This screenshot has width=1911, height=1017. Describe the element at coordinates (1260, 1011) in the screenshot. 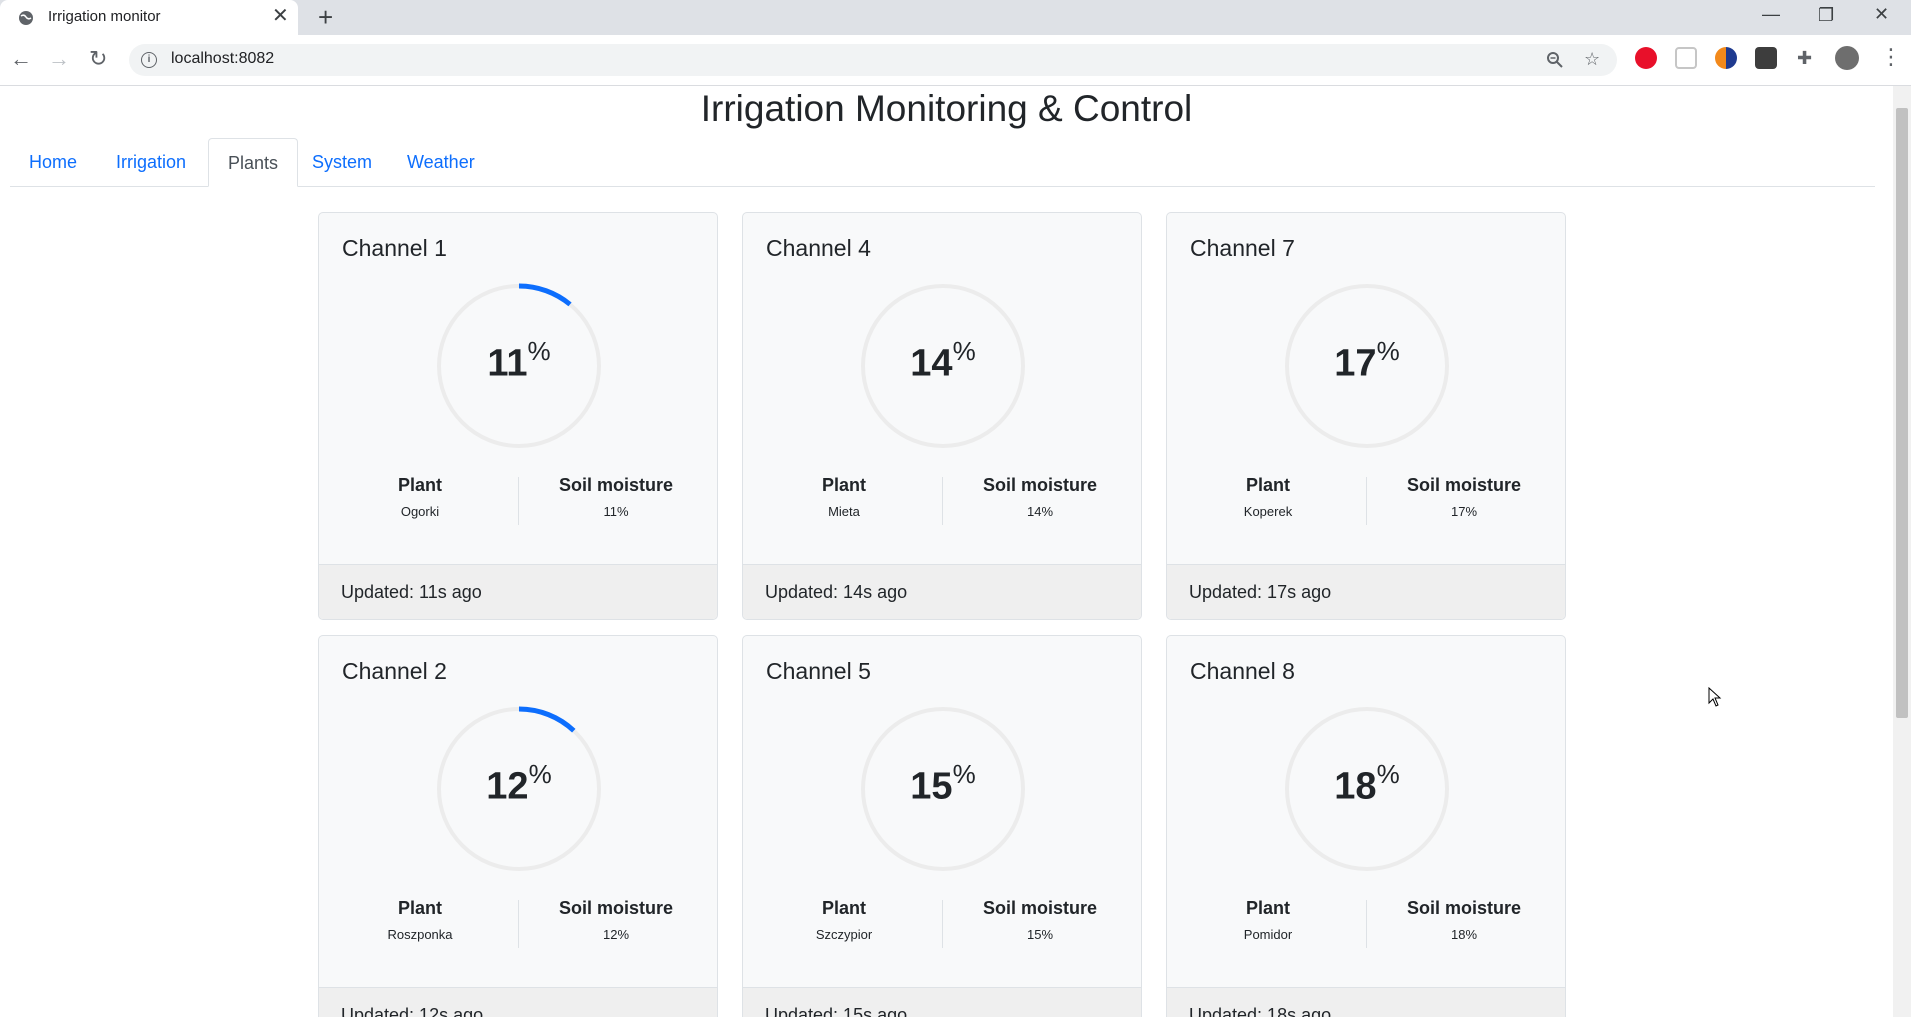

I see `updated-text: Updated: 18s ago` at that location.